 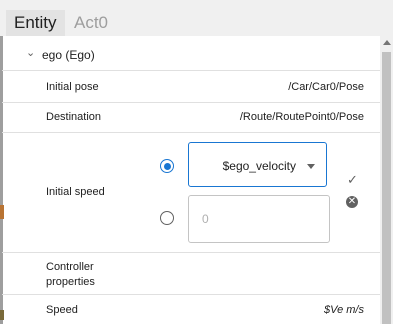 I want to click on chevron-down-icon, so click(x=311, y=166).